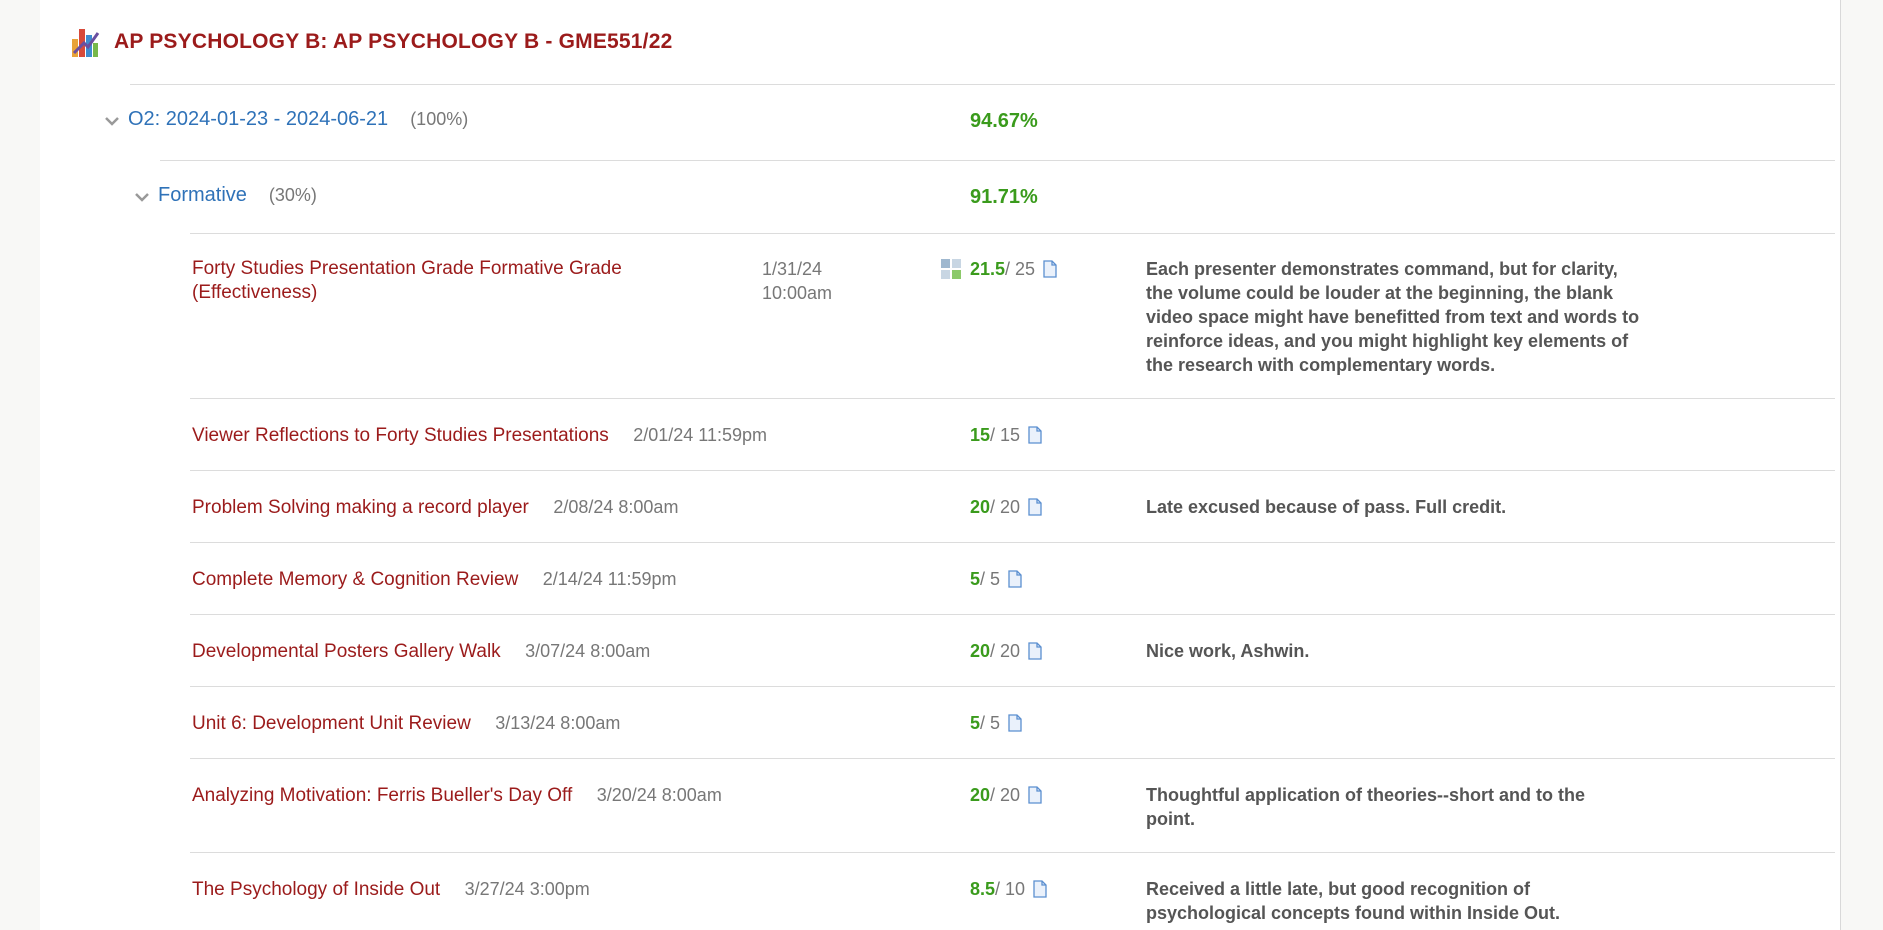  Describe the element at coordinates (659, 795) in the screenshot. I see `assignment-date: 3/20/24 8:00am` at that location.